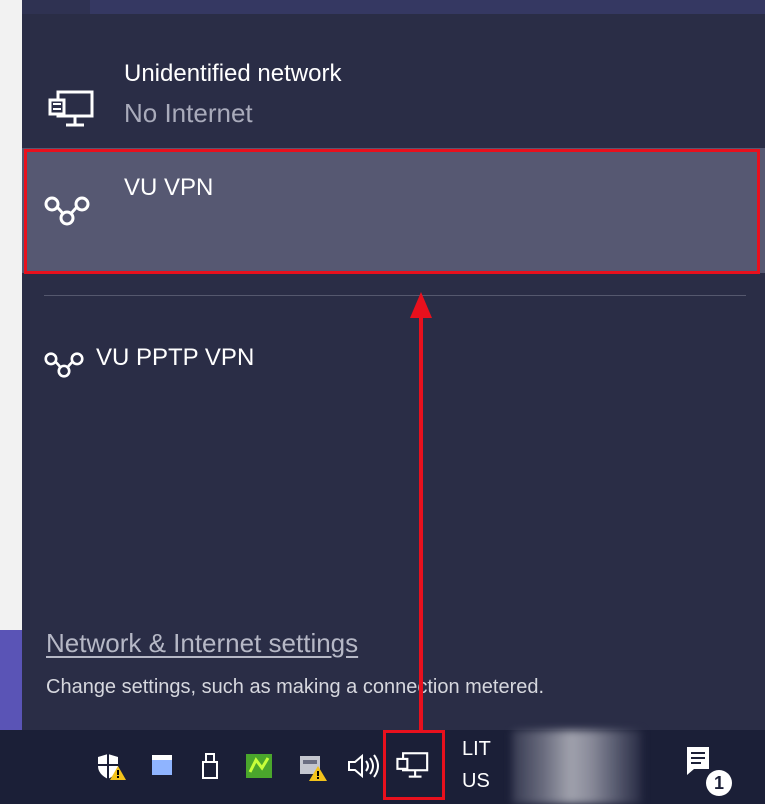 The image size is (765, 804). What do you see at coordinates (382, 767) in the screenshot?
I see `taskbar: LIT US 1` at bounding box center [382, 767].